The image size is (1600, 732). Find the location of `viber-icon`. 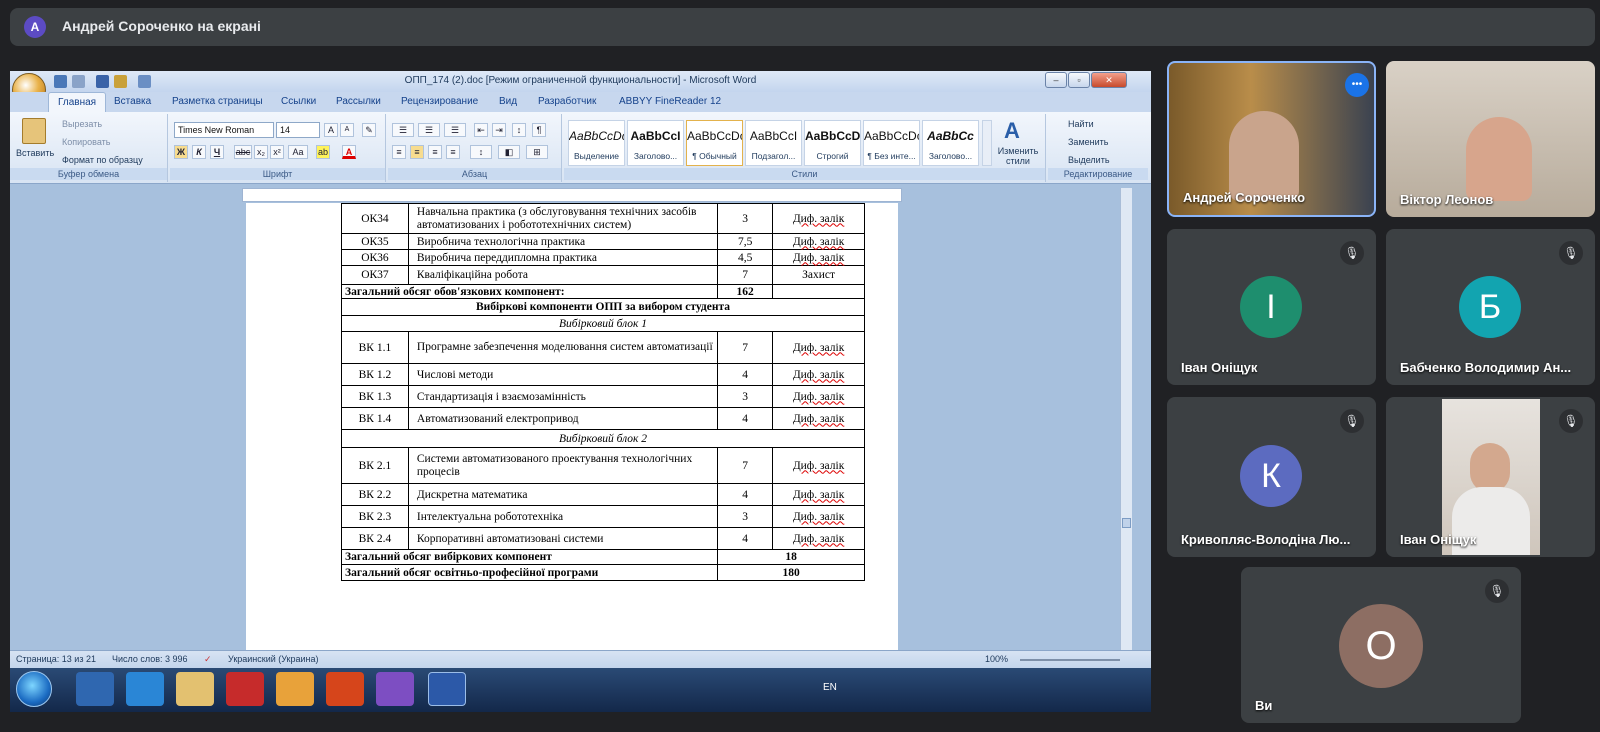

viber-icon is located at coordinates (395, 689).